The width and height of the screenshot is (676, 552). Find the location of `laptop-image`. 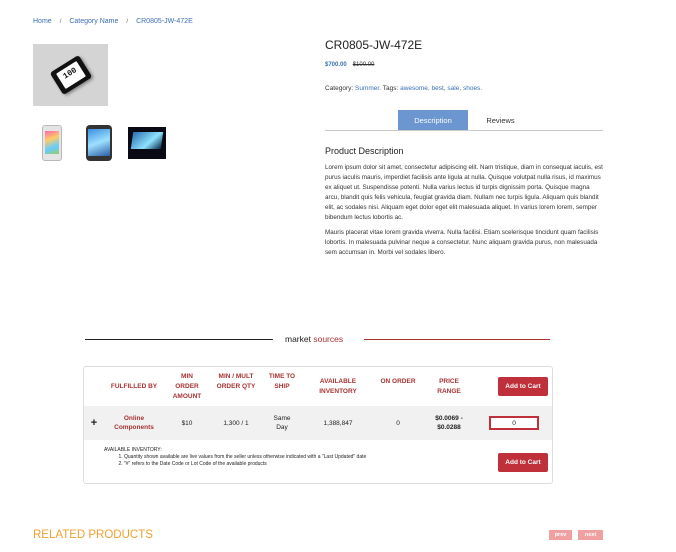

laptop-image is located at coordinates (147, 143).